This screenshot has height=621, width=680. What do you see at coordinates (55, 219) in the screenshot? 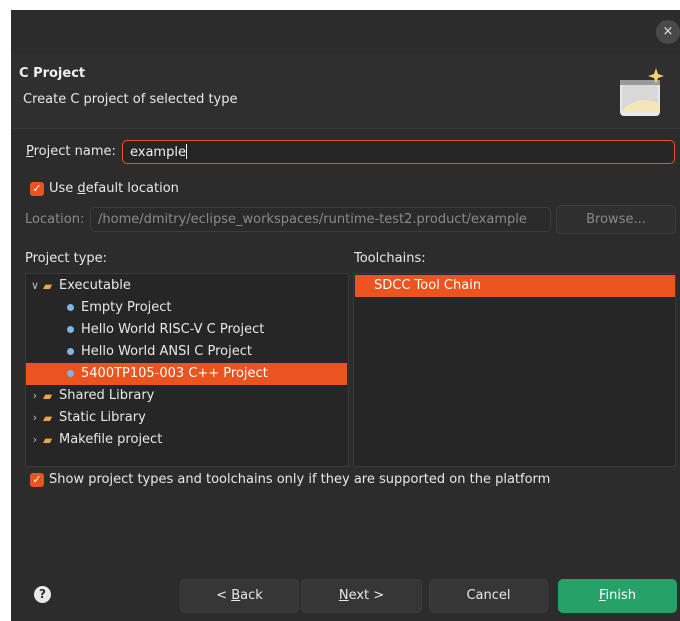
I see `location-label: Location:` at bounding box center [55, 219].